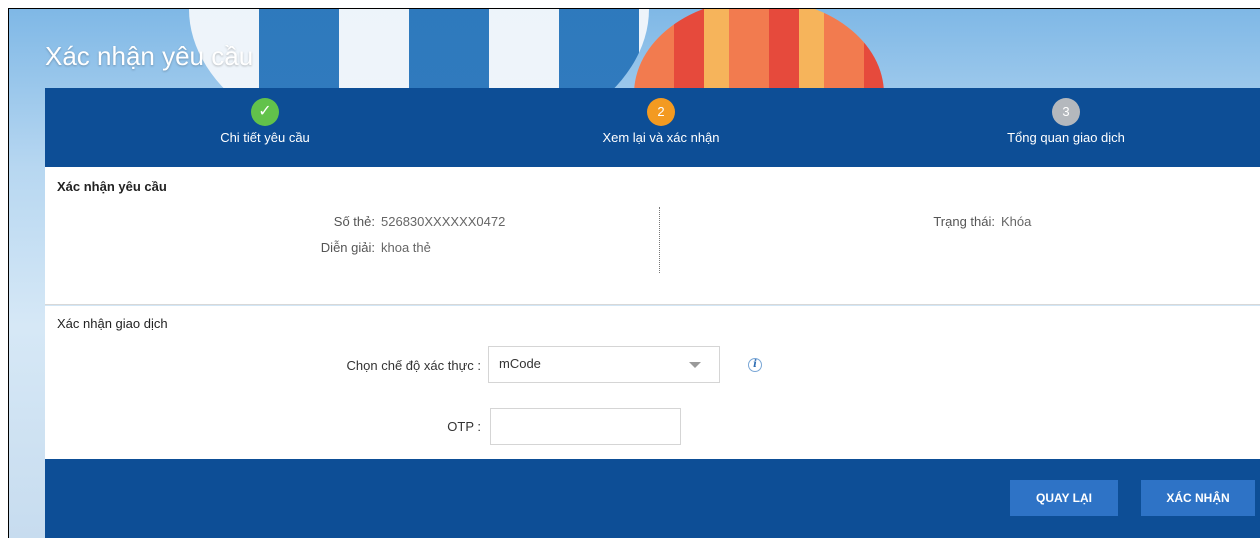  I want to click on card-number-value: 526830XXXXXX0472, so click(443, 221).